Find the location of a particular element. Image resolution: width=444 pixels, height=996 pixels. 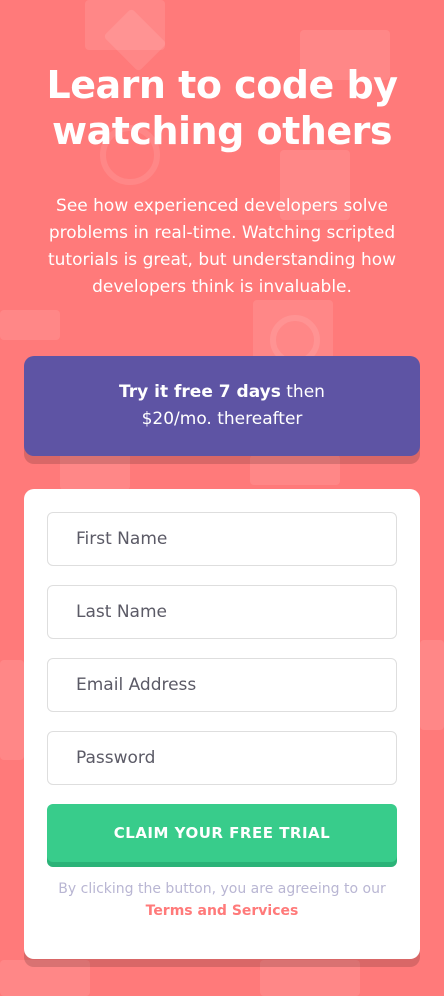

offer-text-1: then is located at coordinates (302, 392).